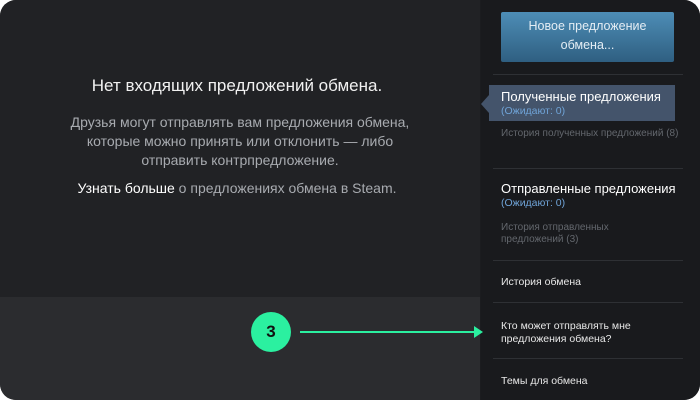 The image size is (700, 400). Describe the element at coordinates (388, 332) in the screenshot. I see `annotation-arrow-line` at that location.